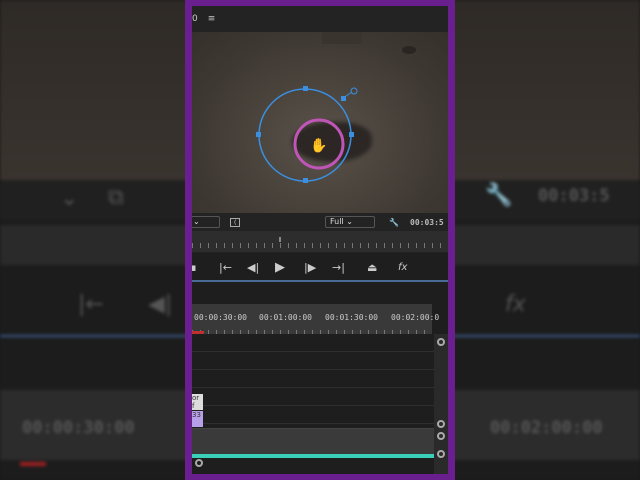 This screenshot has height=480, width=640. What do you see at coordinates (441, 404) in the screenshot?
I see `vertical-scrollbar` at bounding box center [441, 404].